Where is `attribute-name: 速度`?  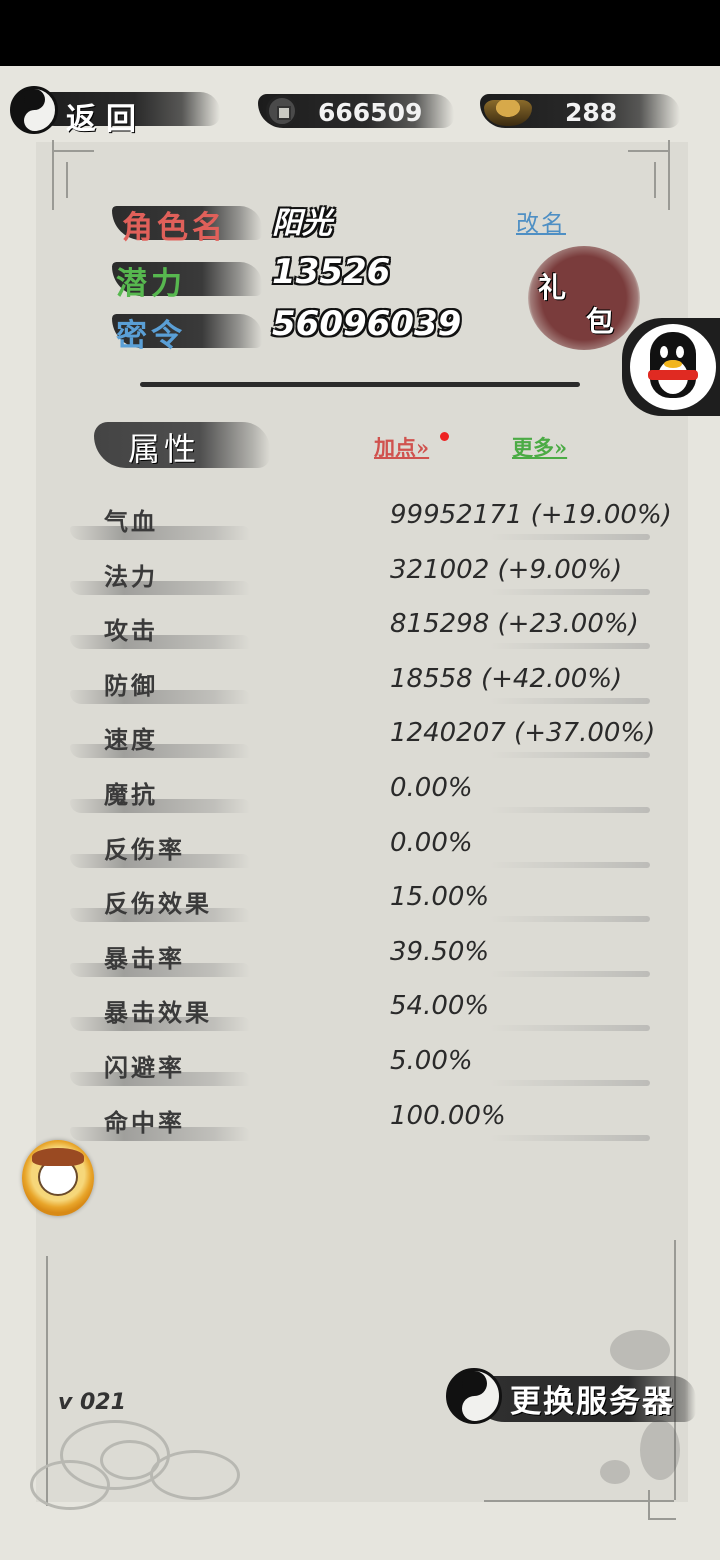 attribute-name: 速度 is located at coordinates (131, 739).